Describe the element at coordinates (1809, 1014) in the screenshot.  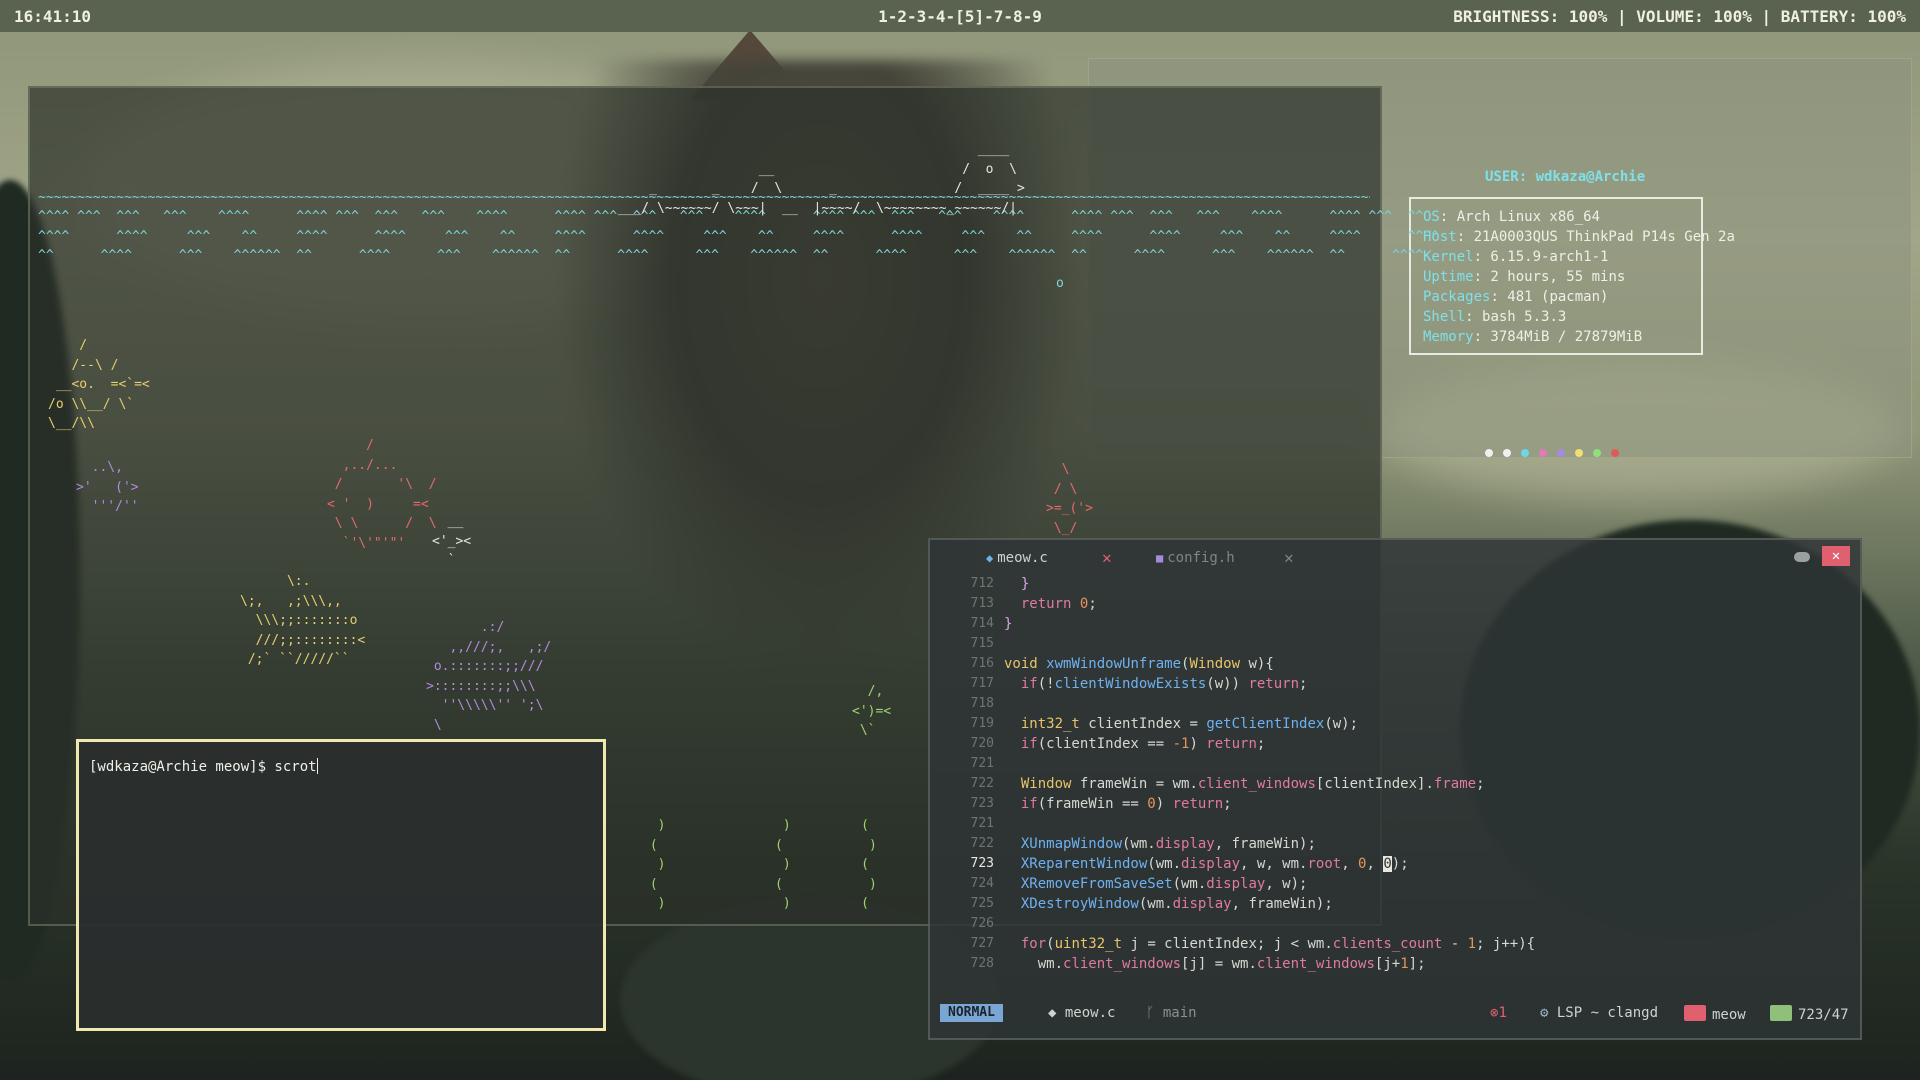
I see `status-position: 723/47` at that location.